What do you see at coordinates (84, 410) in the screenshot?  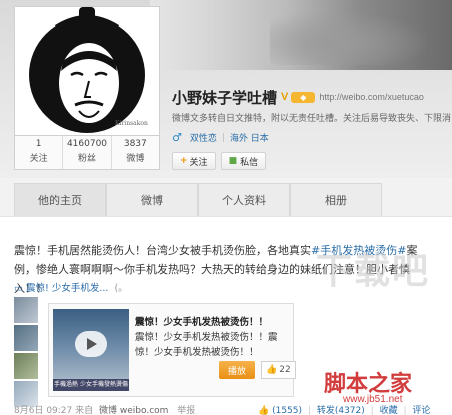 I see `post-from-label: 来自` at bounding box center [84, 410].